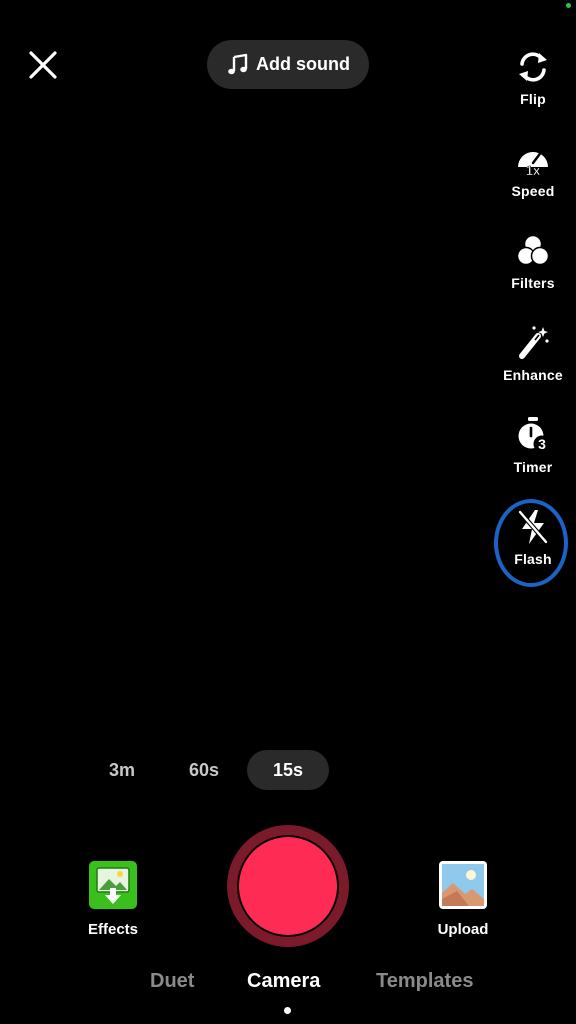  I want to click on filters-icon, so click(533, 250).